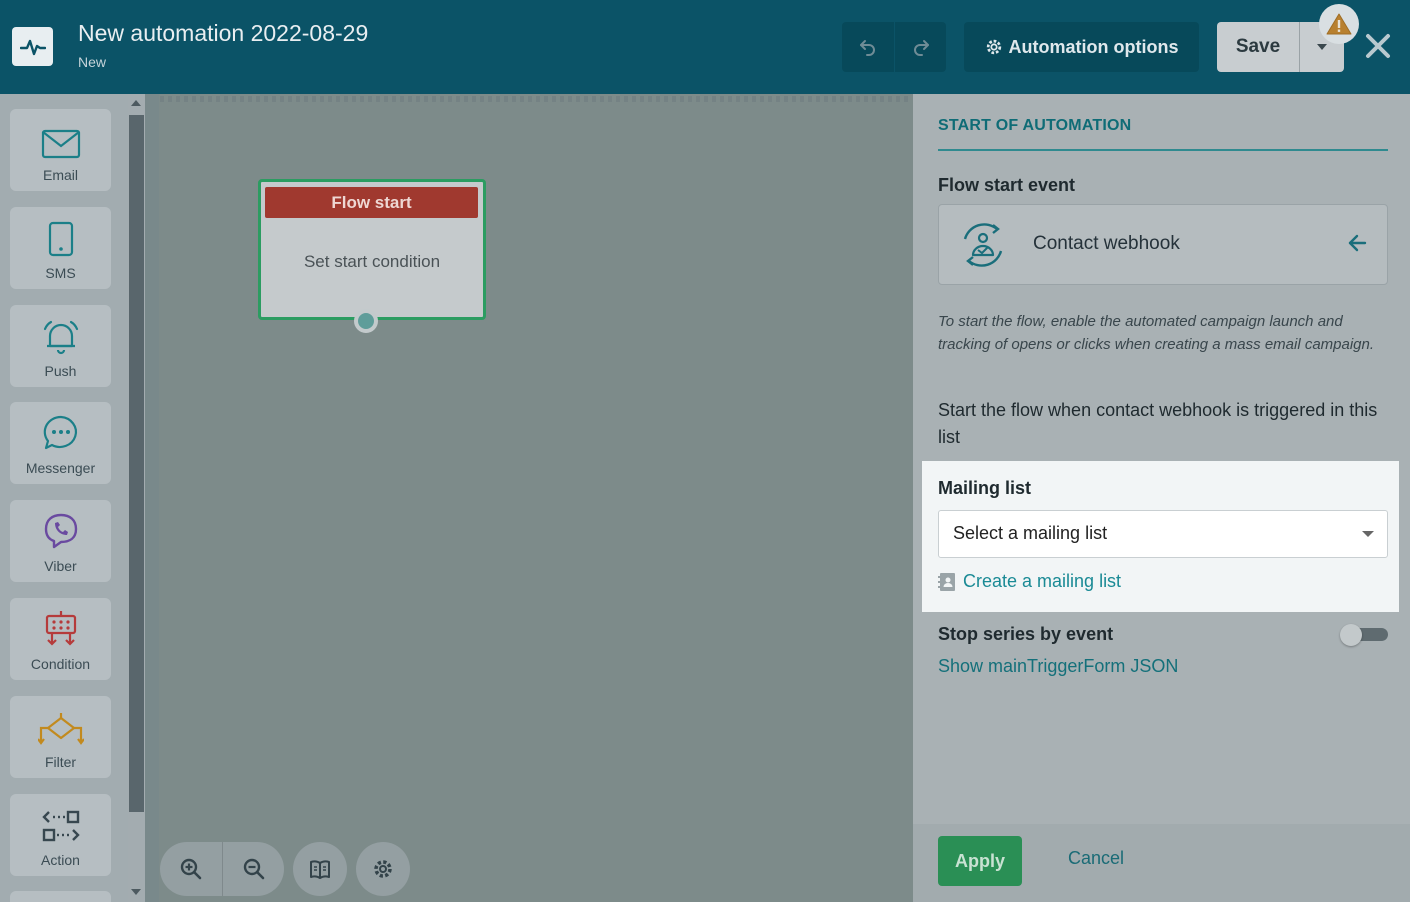  What do you see at coordinates (372, 249) in the screenshot?
I see `flow-start-node: Flow start Set start condition` at bounding box center [372, 249].